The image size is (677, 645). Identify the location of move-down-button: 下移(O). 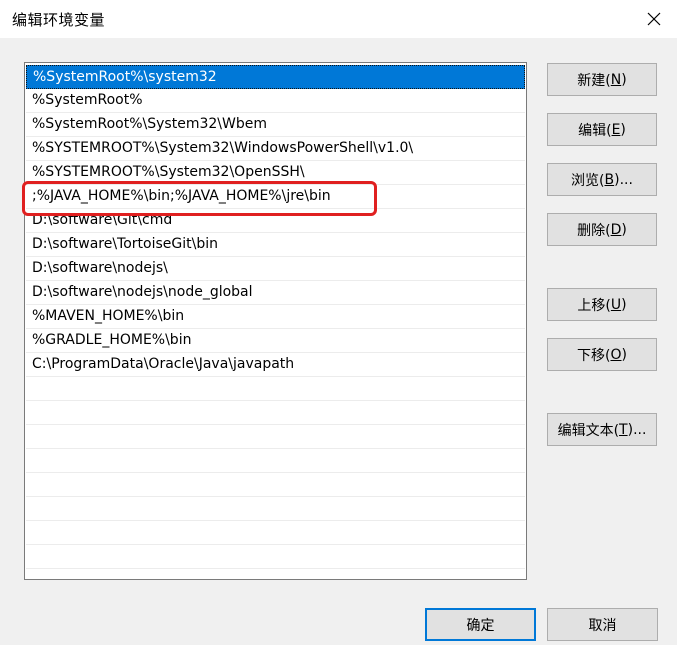
(602, 354).